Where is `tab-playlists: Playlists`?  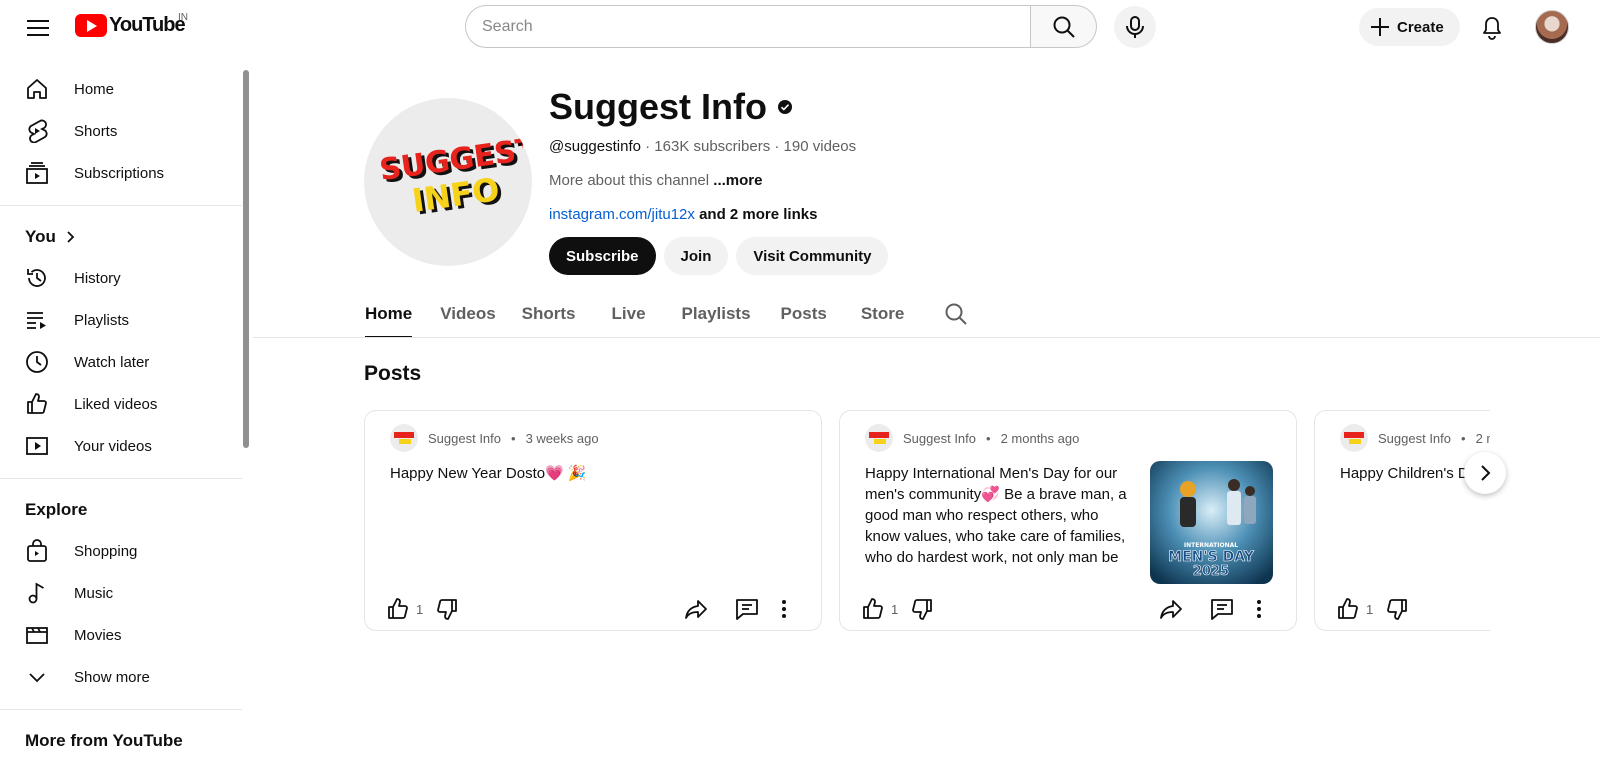
tab-playlists: Playlists is located at coordinates (716, 315).